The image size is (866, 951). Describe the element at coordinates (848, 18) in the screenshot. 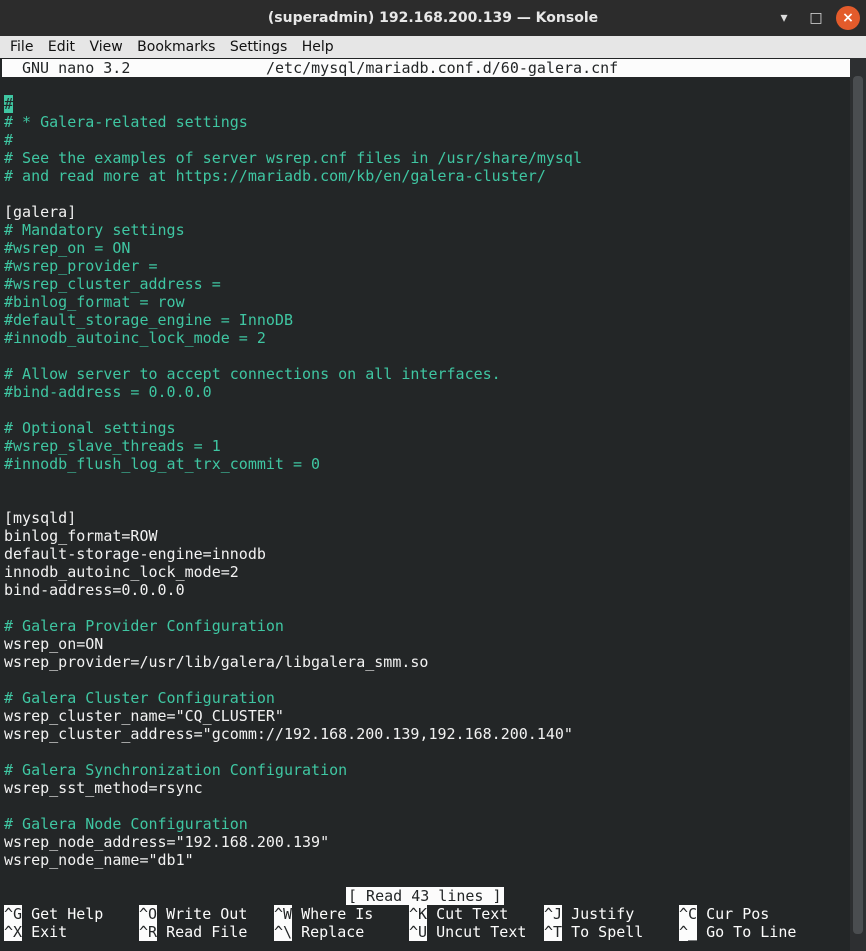

I see `close-icon: ×` at that location.